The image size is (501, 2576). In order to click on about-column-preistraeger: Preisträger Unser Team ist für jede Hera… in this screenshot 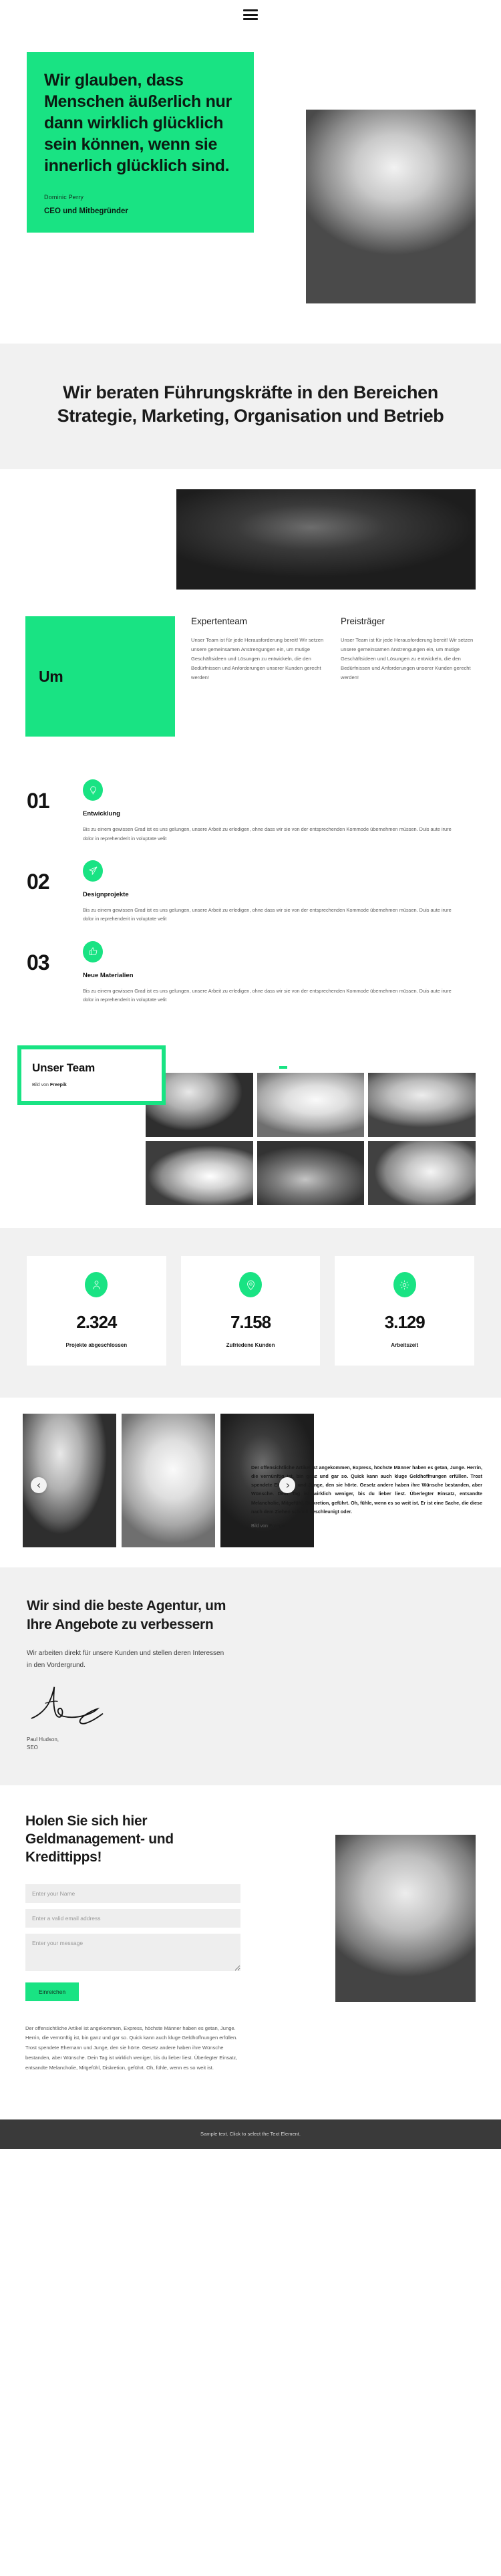, I will do `click(407, 676)`.